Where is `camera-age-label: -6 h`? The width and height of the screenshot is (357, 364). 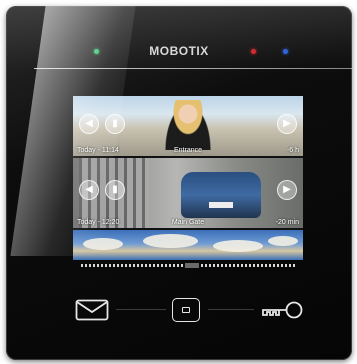 camera-age-label: -6 h is located at coordinates (292, 150).